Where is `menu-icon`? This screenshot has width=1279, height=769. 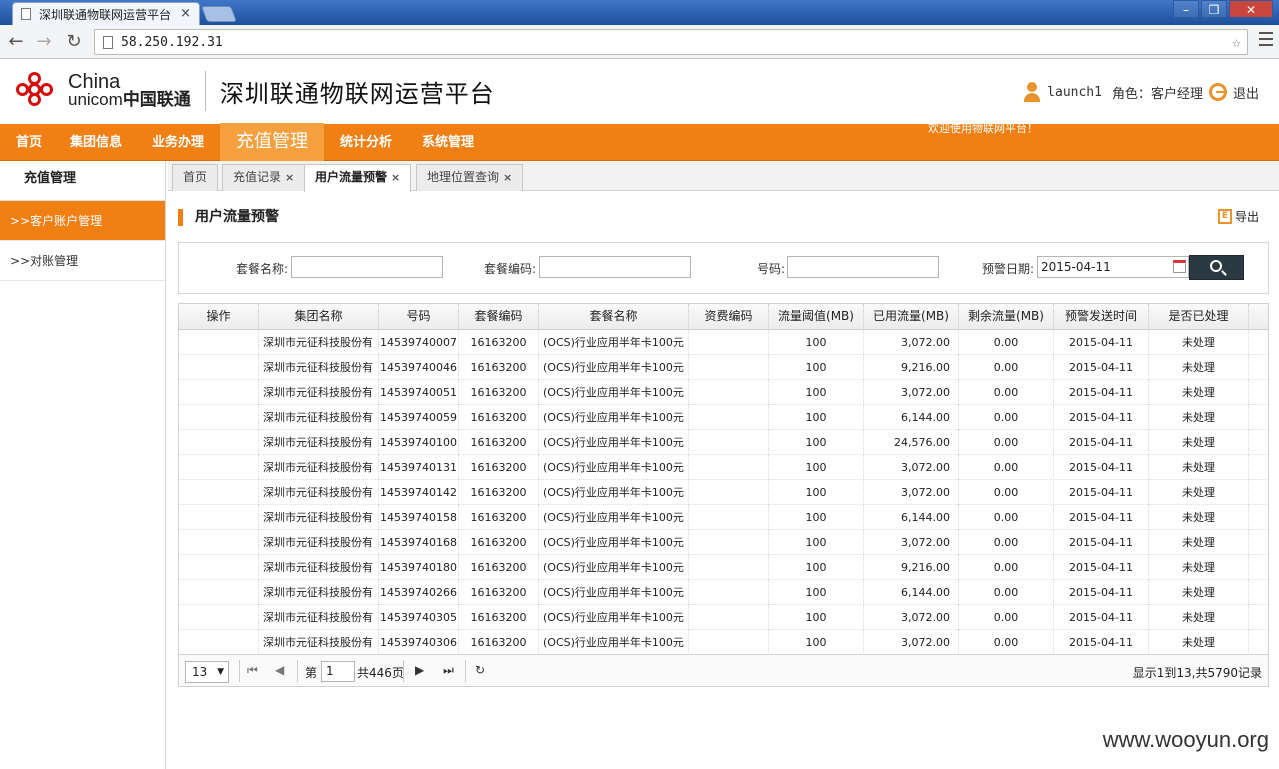 menu-icon is located at coordinates (1266, 39).